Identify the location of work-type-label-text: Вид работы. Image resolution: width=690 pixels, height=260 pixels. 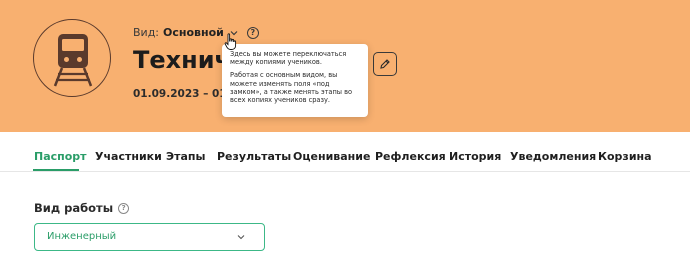
(74, 208).